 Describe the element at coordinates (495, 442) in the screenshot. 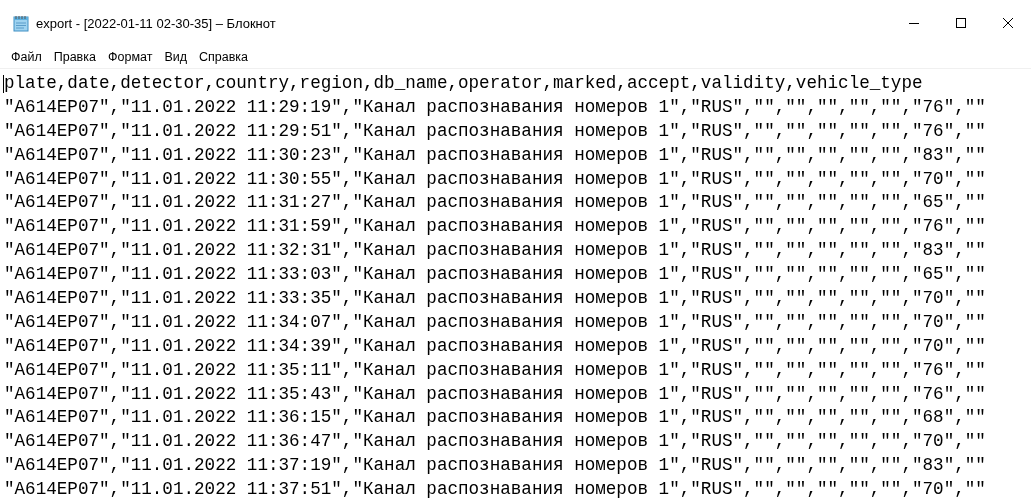

I see `text-line: "A614EP07","11.01.2022 11:36:47","Канал распознавания номеров 1","RUS","","","","","","70",""` at that location.